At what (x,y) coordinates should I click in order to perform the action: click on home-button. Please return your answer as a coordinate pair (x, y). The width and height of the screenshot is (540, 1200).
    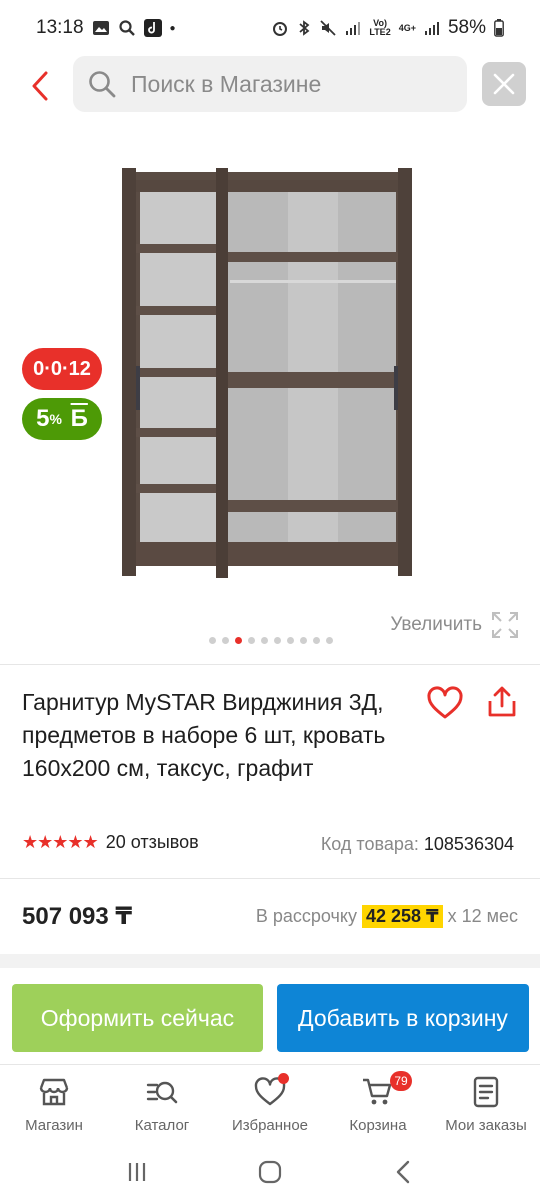
    Looking at the image, I should click on (270, 1172).